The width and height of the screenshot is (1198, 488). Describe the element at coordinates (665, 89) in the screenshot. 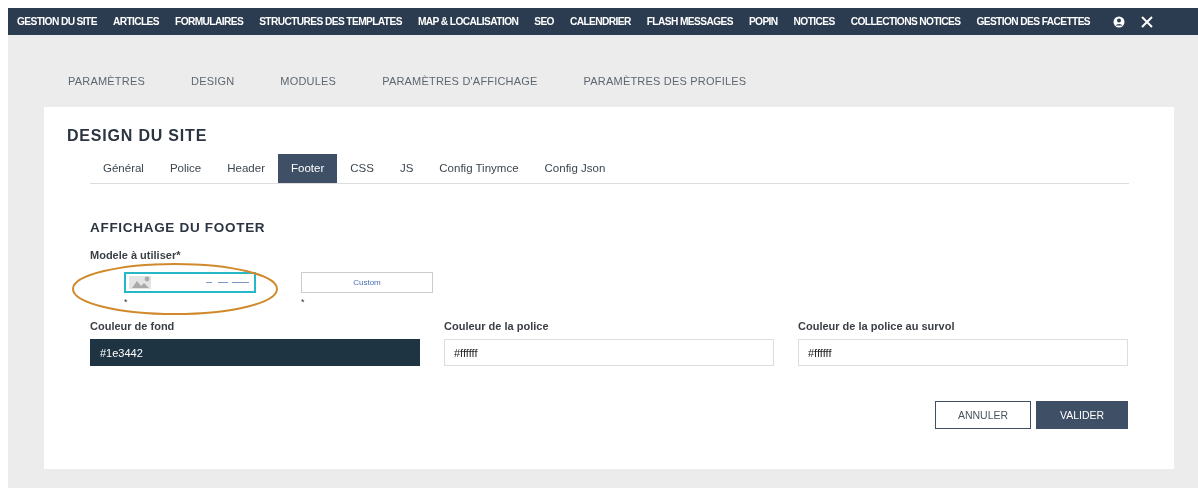

I see `settings-tab: PARAMÈTRES DES PROFILES` at that location.